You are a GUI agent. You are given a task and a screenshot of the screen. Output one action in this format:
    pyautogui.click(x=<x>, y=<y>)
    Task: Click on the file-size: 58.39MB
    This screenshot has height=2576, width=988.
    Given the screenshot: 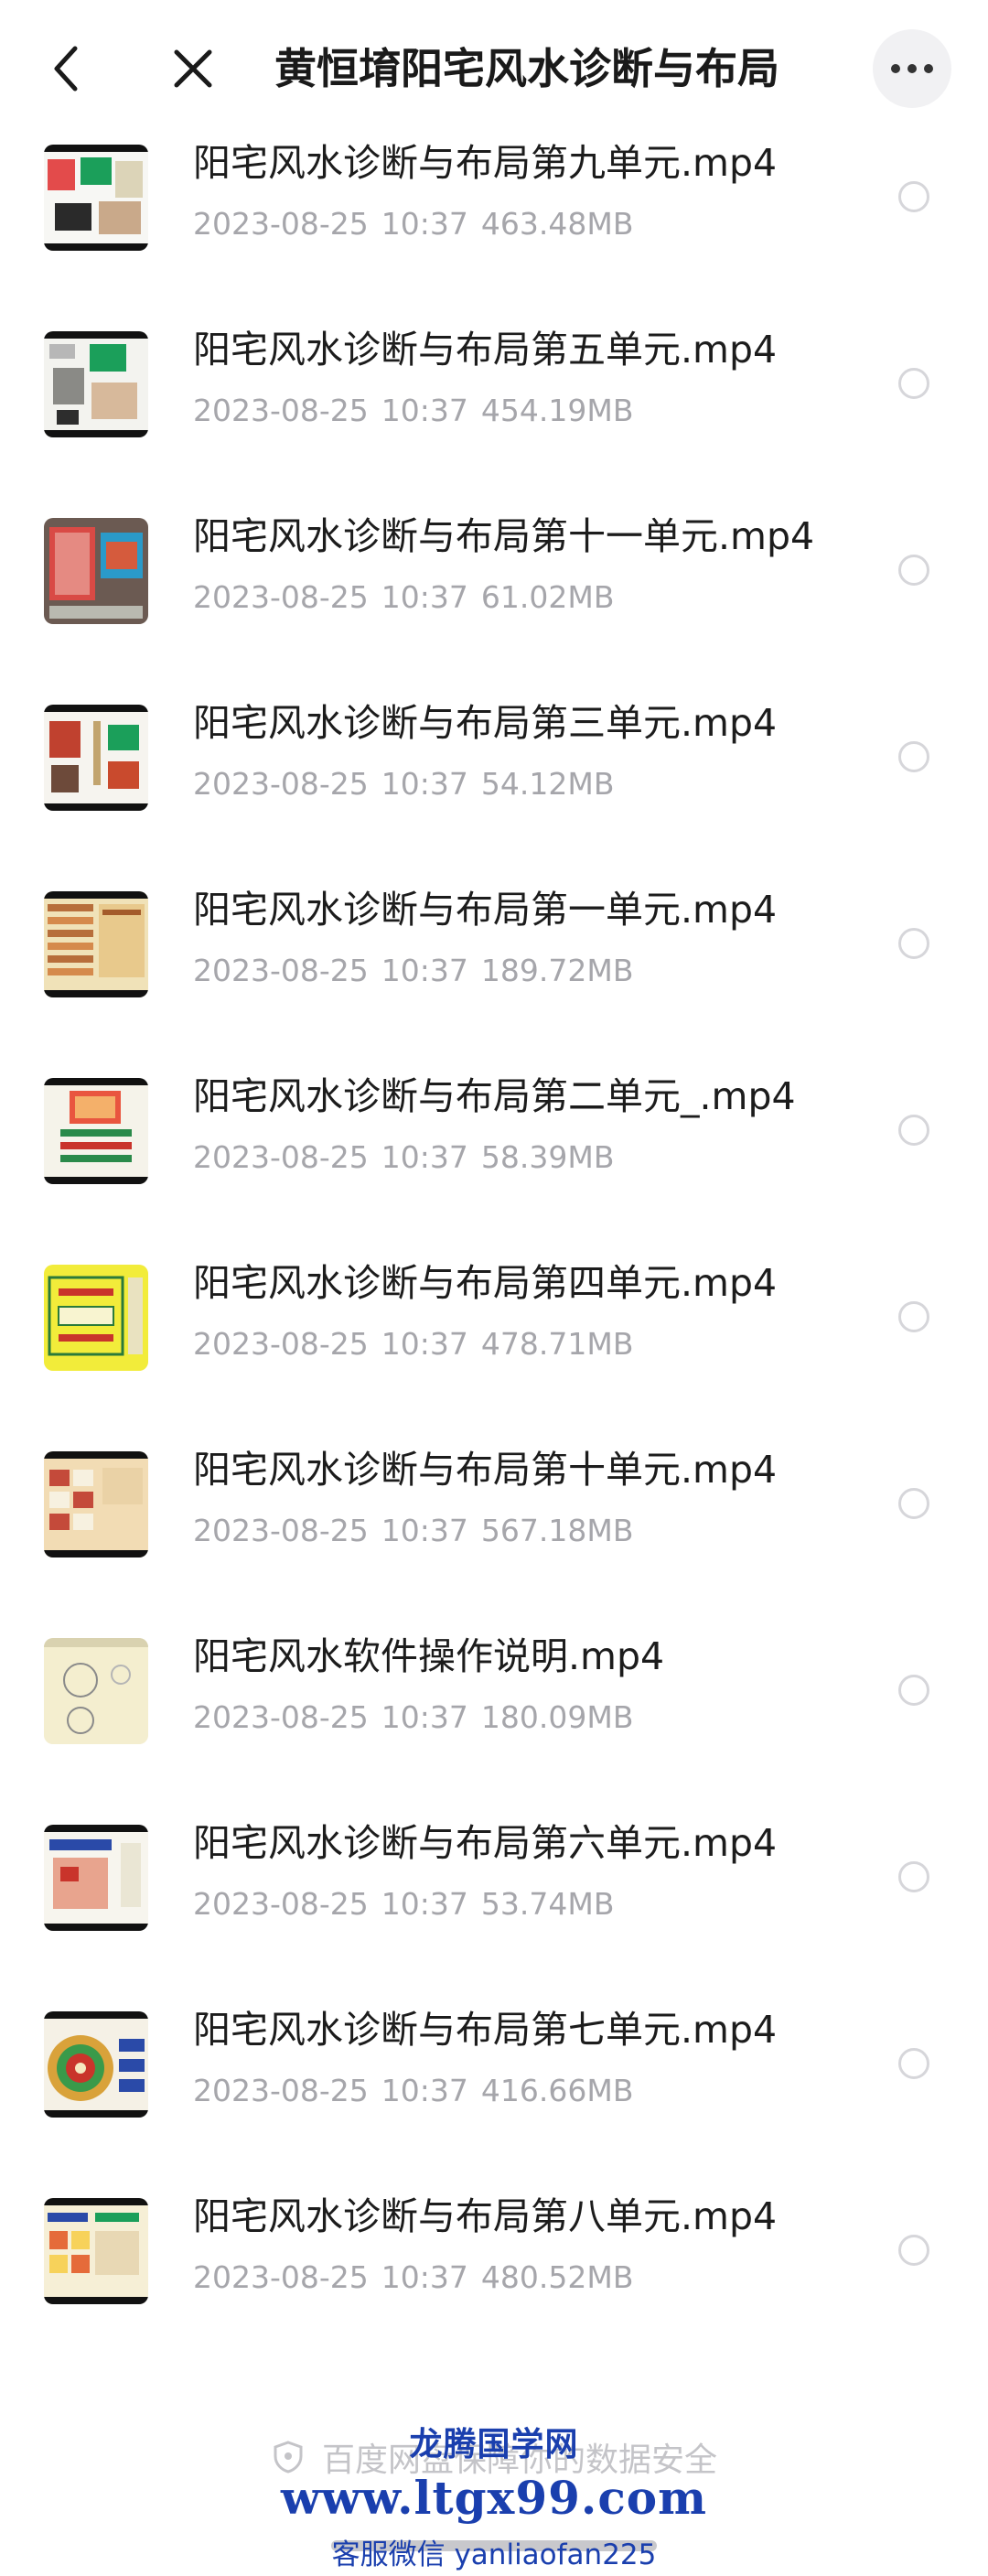 What is the action you would take?
    pyautogui.click(x=548, y=1157)
    